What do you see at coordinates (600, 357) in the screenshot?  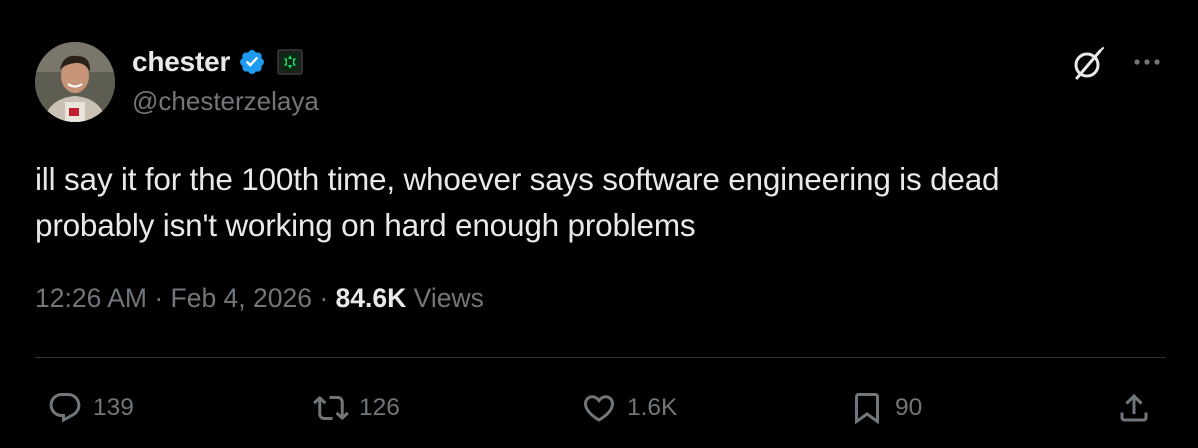 I see `divider` at bounding box center [600, 357].